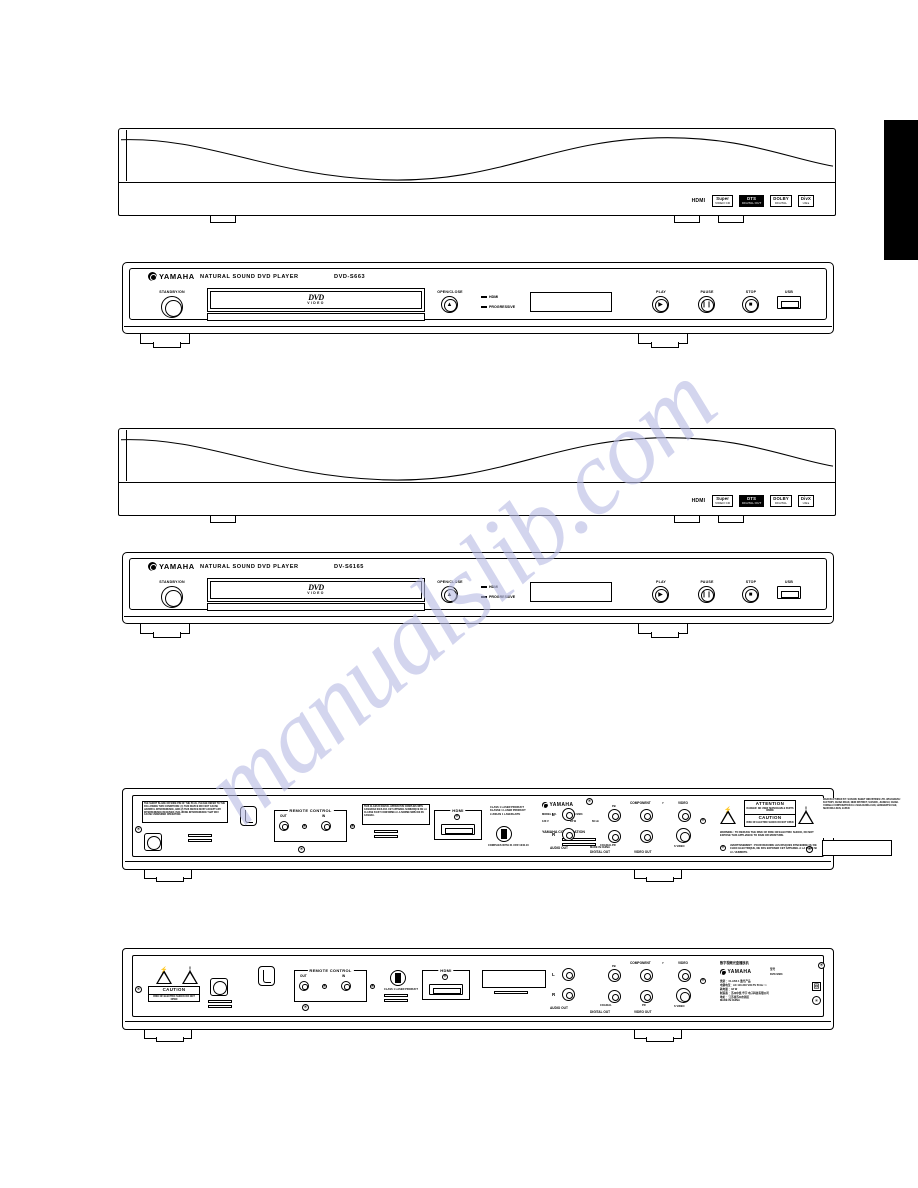 This screenshot has height=1188, width=918. Describe the element at coordinates (498, 307) in the screenshot. I see `progressive-indicator: PROGRESSIVE` at that location.